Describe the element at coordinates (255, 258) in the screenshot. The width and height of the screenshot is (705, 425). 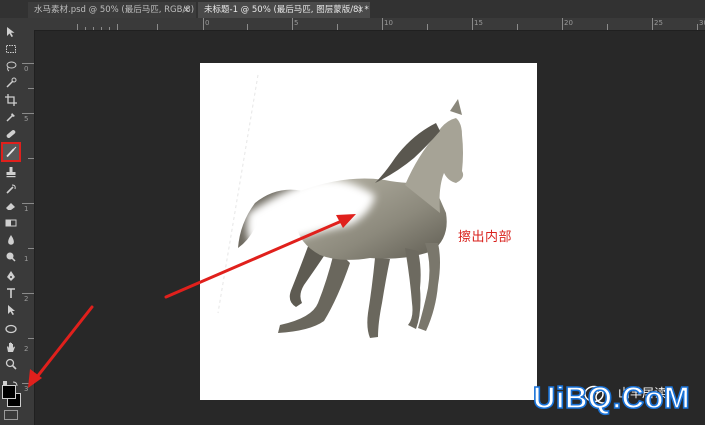
I see `arrow-to-horse` at that location.